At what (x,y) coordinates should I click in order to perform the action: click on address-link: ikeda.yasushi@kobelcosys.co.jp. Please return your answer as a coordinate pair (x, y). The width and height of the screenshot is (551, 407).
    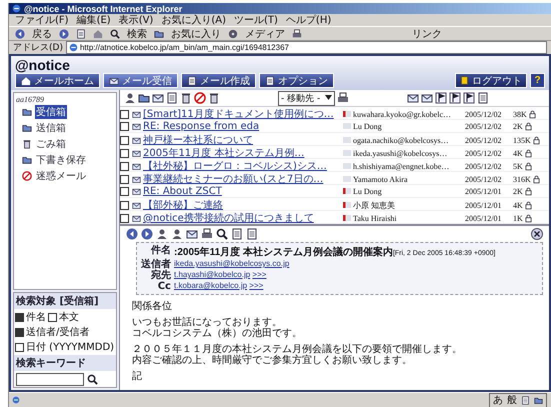
    Looking at the image, I should click on (232, 263).